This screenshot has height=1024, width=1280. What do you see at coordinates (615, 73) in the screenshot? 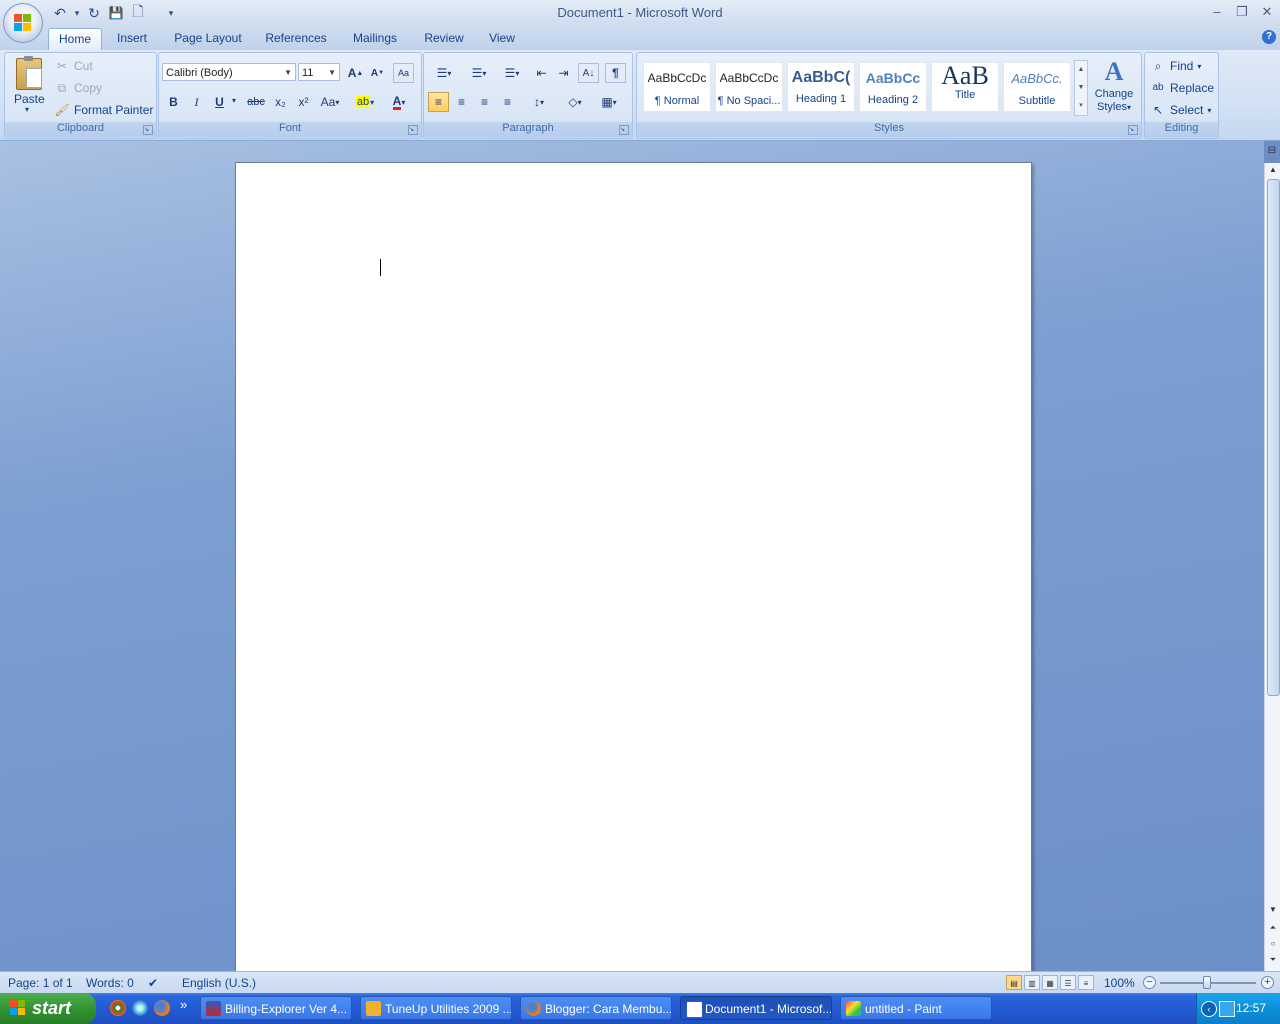
I see `show-formatting-marks-button: ¶` at bounding box center [615, 73].